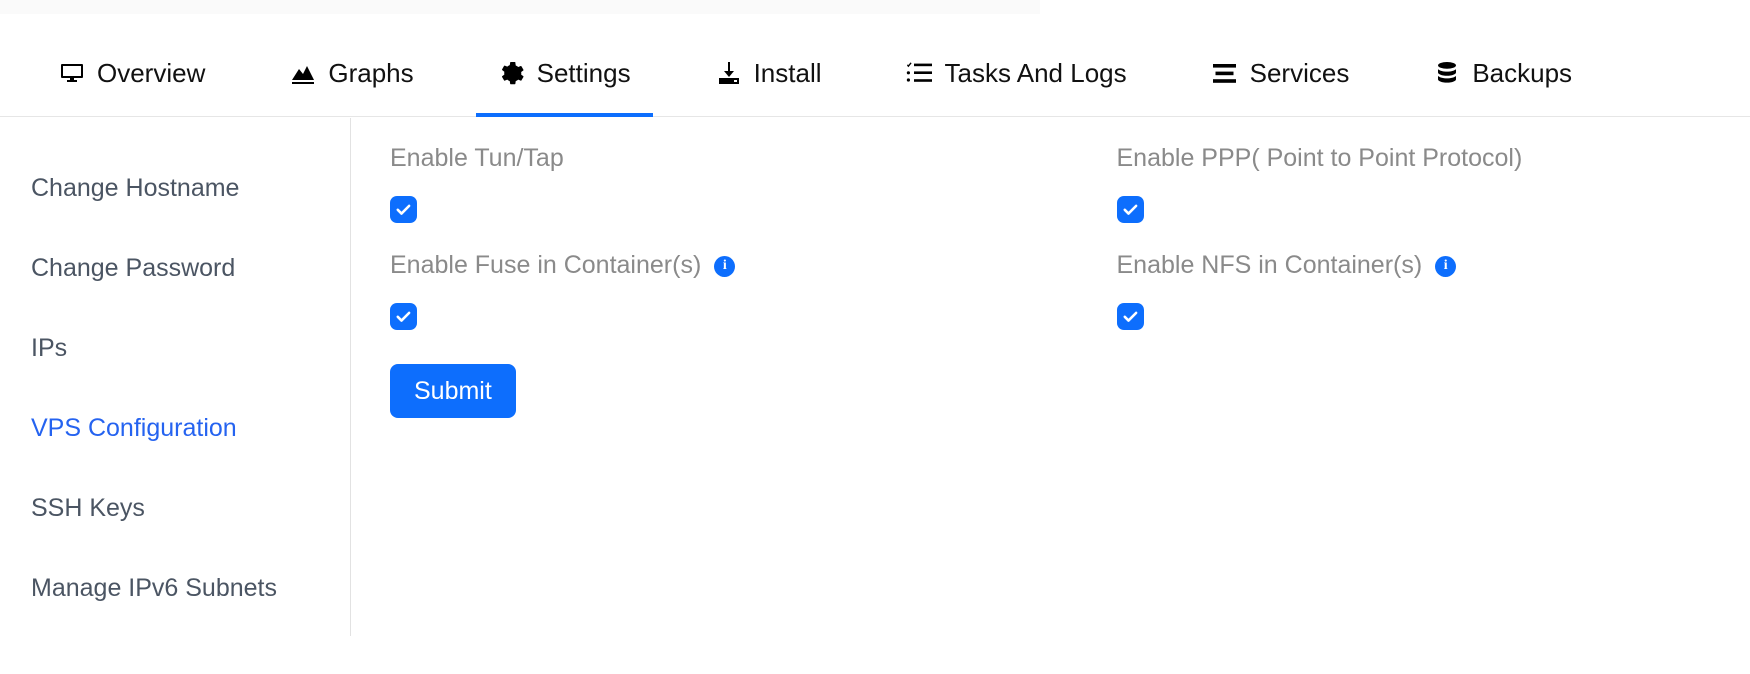 This screenshot has width=1750, height=674. What do you see at coordinates (1035, 73) in the screenshot?
I see `tab-label: Tasks And Logs` at bounding box center [1035, 73].